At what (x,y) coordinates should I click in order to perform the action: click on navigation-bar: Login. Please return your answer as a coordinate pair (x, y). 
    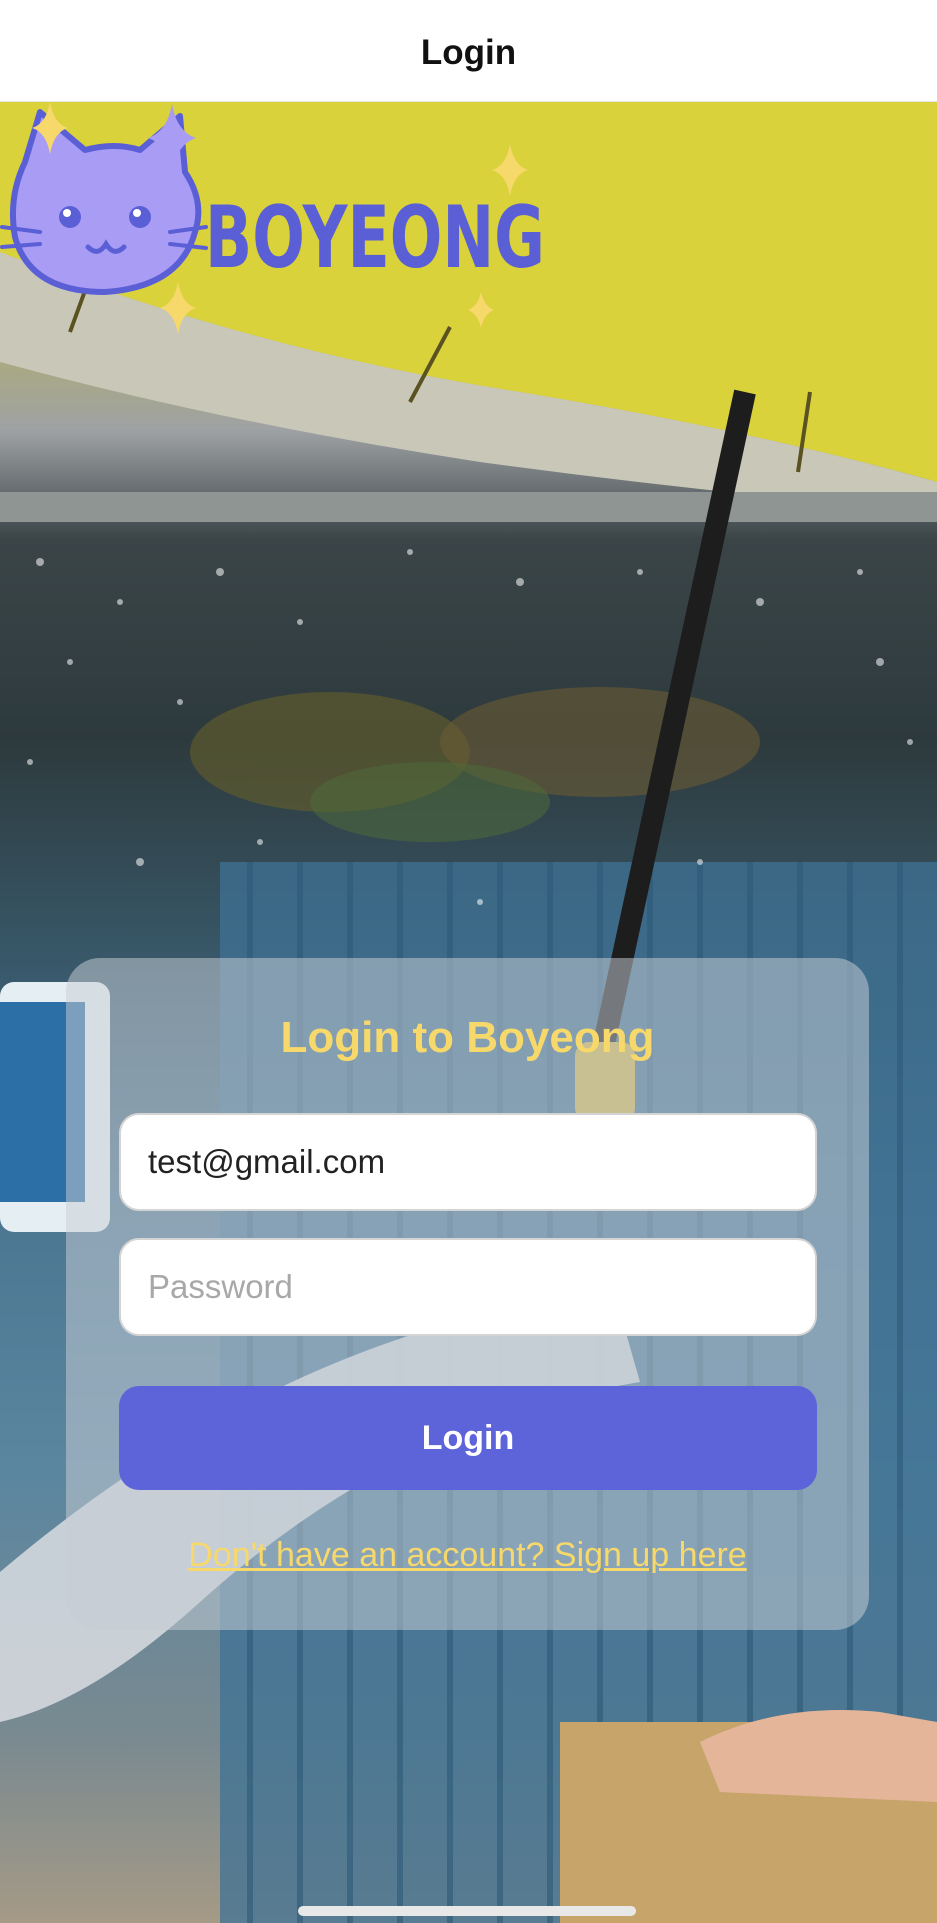
    Looking at the image, I should click on (468, 51).